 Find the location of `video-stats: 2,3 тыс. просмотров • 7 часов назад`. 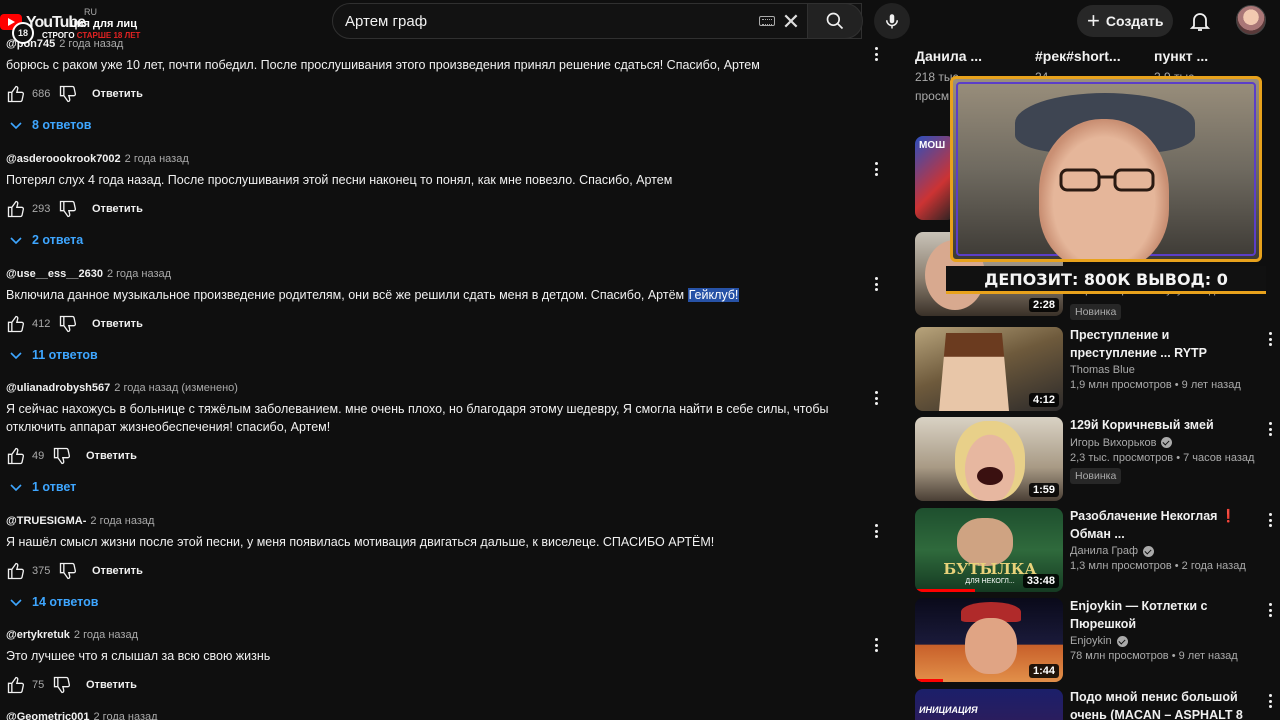

video-stats: 2,3 тыс. просмотров • 7 часов назад is located at coordinates (1162, 457).